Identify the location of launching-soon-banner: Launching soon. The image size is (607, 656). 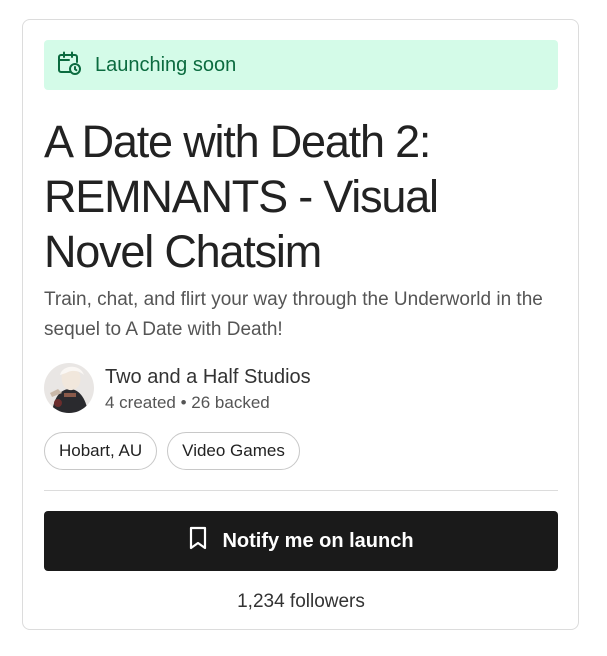
(301, 65).